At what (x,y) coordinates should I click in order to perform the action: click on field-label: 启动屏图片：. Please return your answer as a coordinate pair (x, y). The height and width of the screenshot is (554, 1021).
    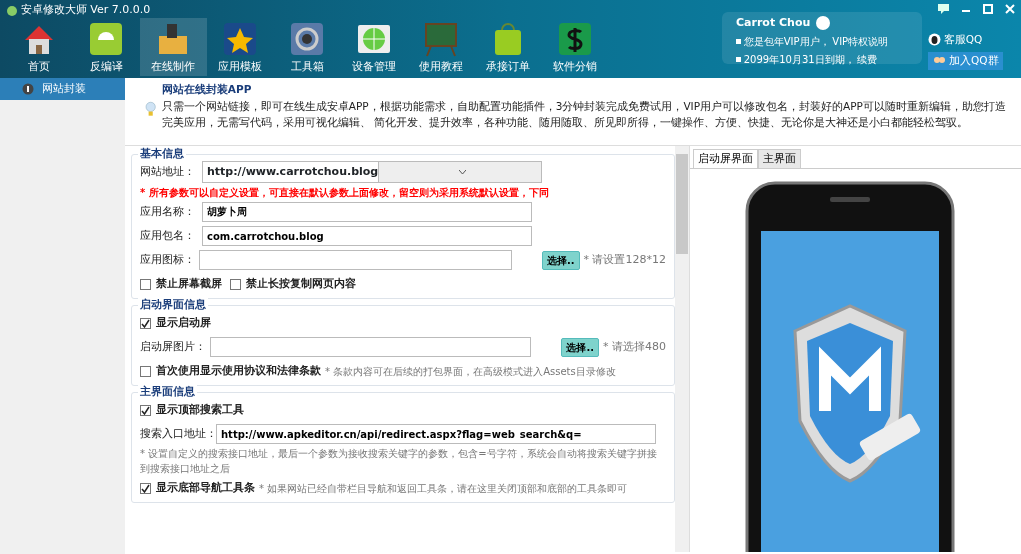
    Looking at the image, I should click on (173, 346).